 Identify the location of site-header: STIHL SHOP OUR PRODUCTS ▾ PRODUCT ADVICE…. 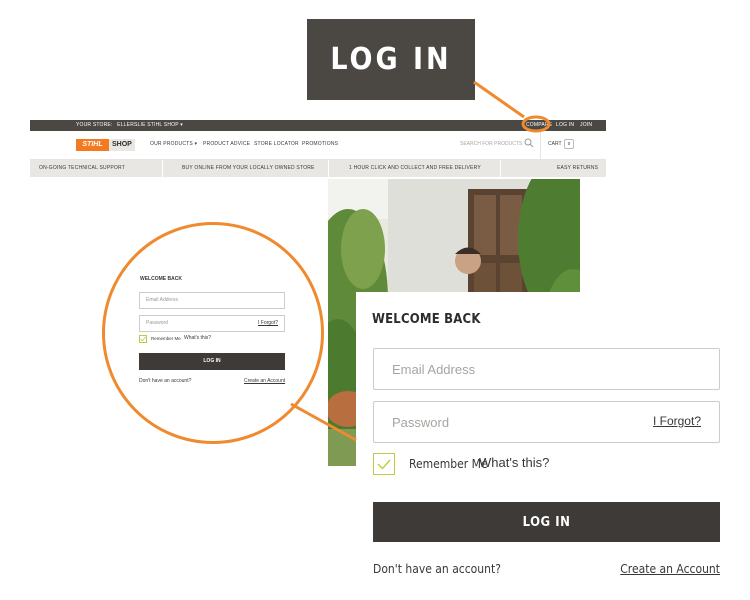
(318, 145).